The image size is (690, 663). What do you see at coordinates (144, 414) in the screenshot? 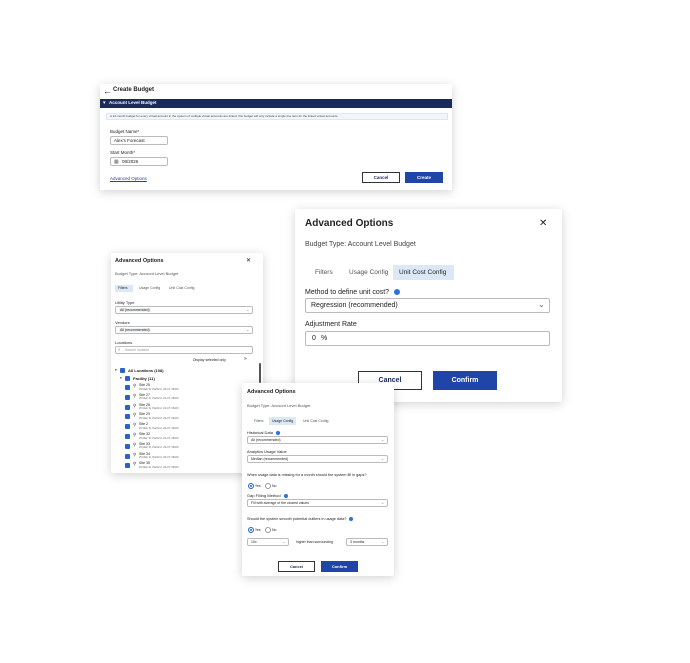
I see `site-name: Site 29` at bounding box center [144, 414].